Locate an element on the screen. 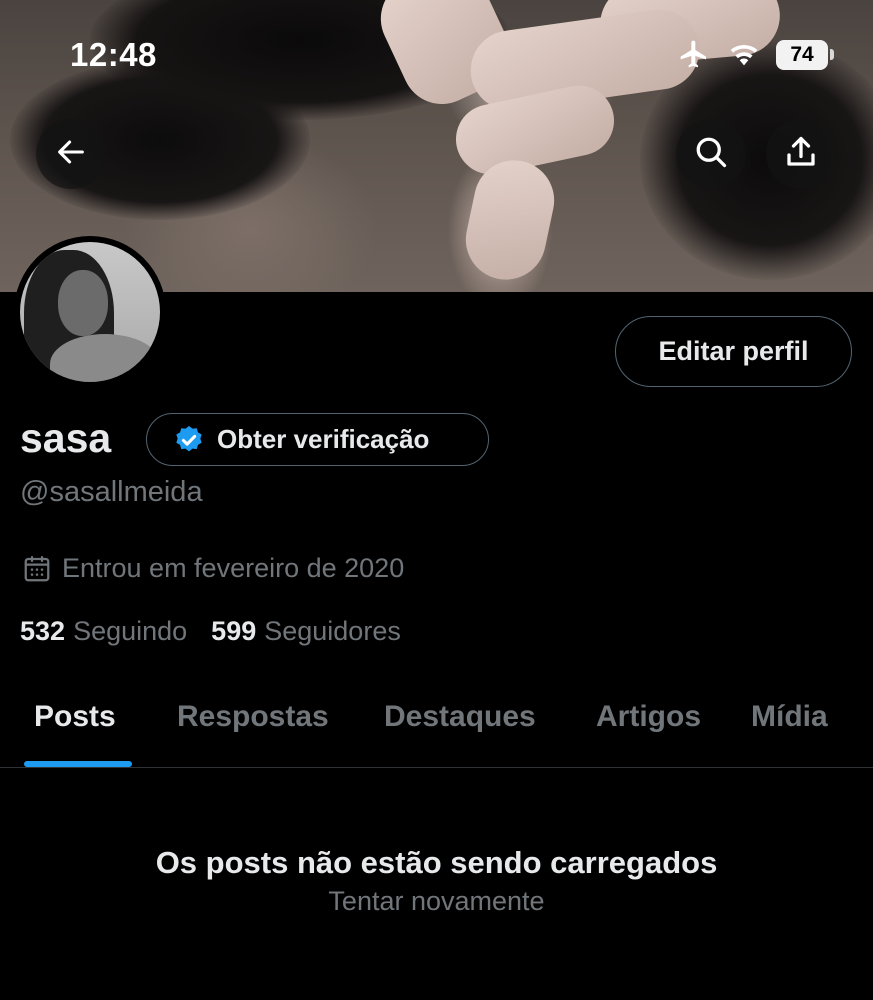  get-verified-button: Obter verificação is located at coordinates (317, 439).